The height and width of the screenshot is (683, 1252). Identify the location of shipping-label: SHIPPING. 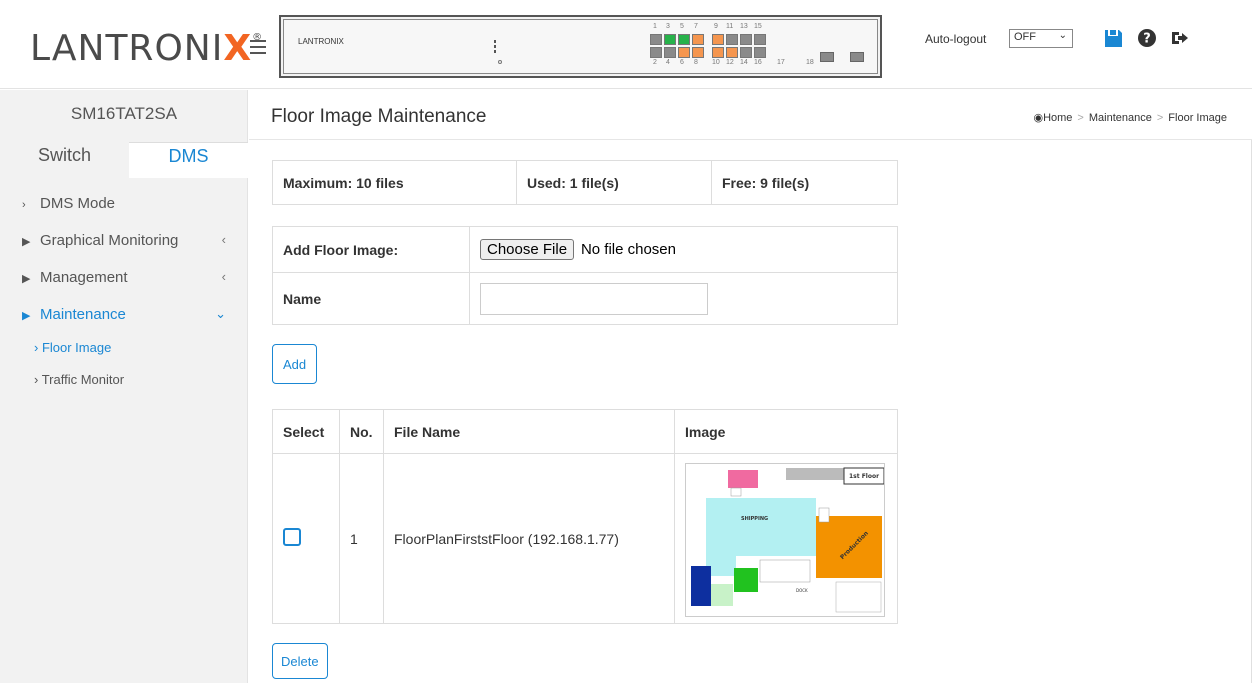
(754, 519).